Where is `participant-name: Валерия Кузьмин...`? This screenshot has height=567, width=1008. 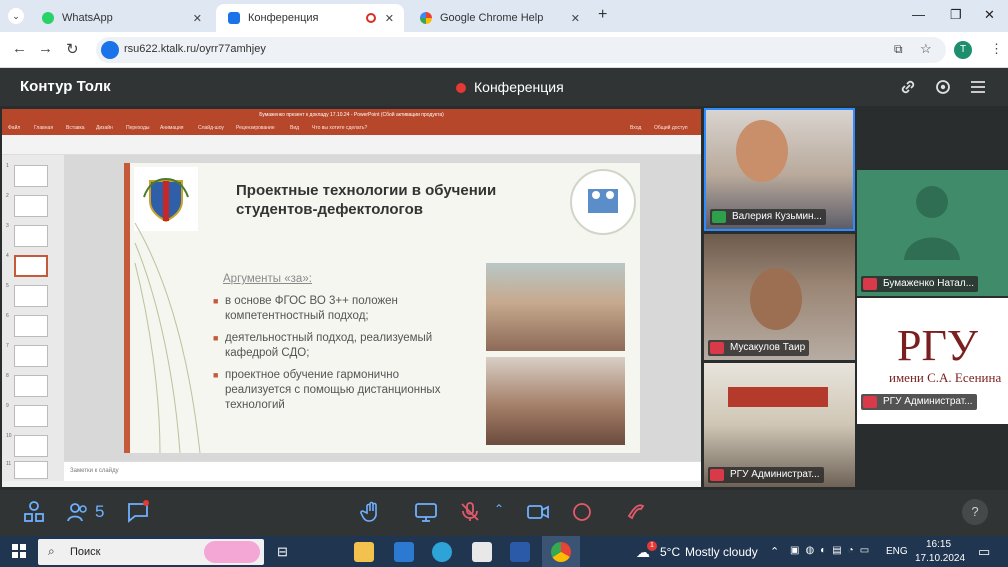
participant-name: Валерия Кузьмин... is located at coordinates (768, 217).